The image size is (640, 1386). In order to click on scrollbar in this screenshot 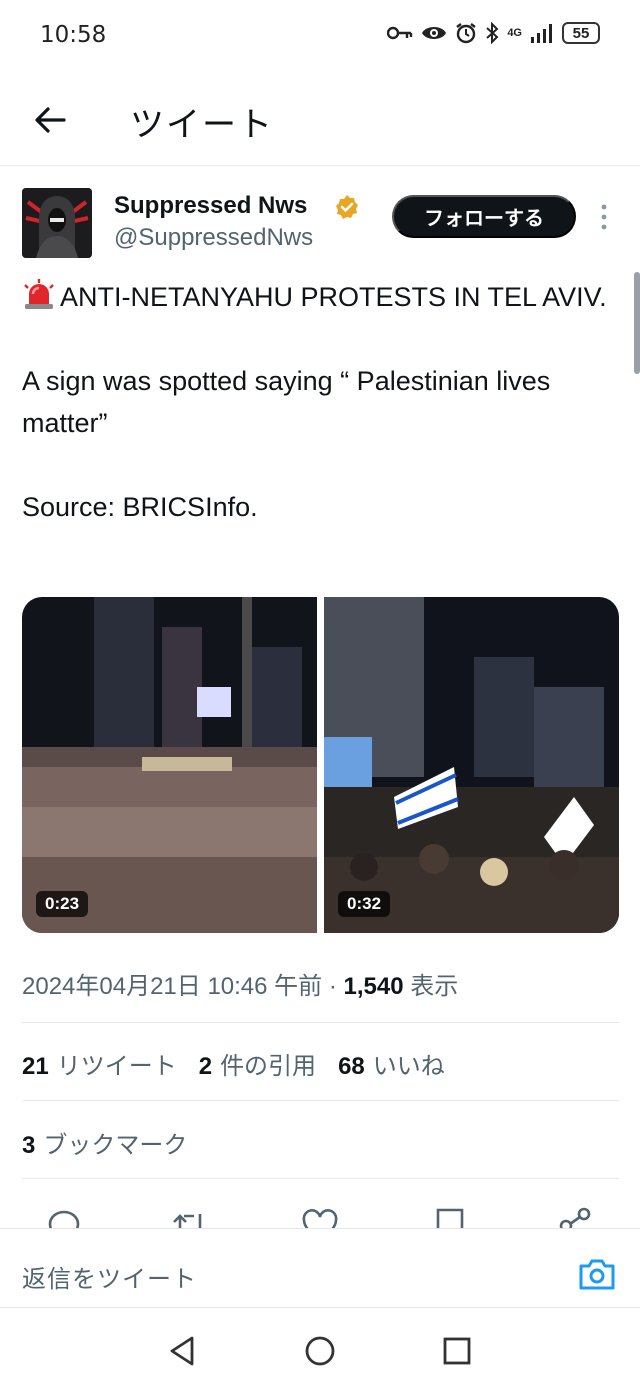, I will do `click(637, 323)`.